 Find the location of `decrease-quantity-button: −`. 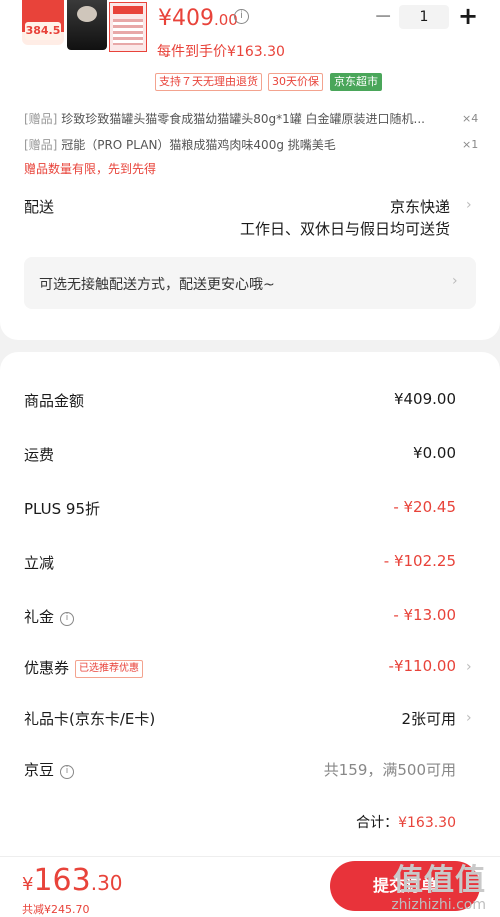

decrease-quantity-button: − is located at coordinates (383, 16).